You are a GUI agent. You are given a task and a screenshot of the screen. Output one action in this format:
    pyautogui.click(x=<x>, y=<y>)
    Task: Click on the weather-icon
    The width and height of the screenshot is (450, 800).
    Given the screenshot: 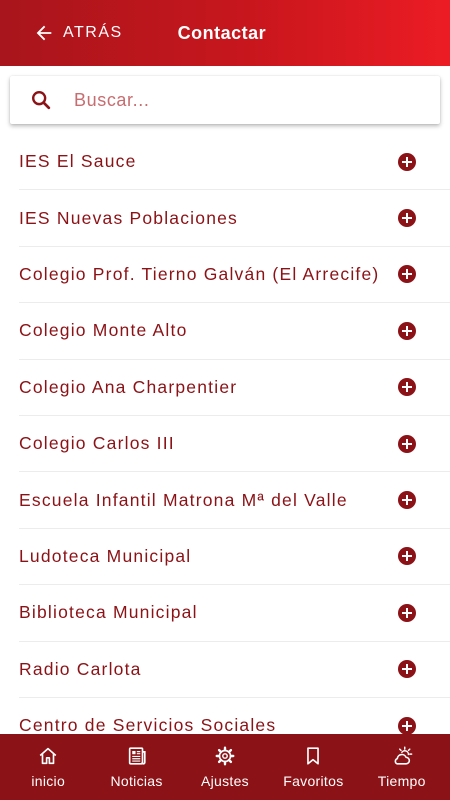 What is the action you would take?
    pyautogui.click(x=403, y=755)
    